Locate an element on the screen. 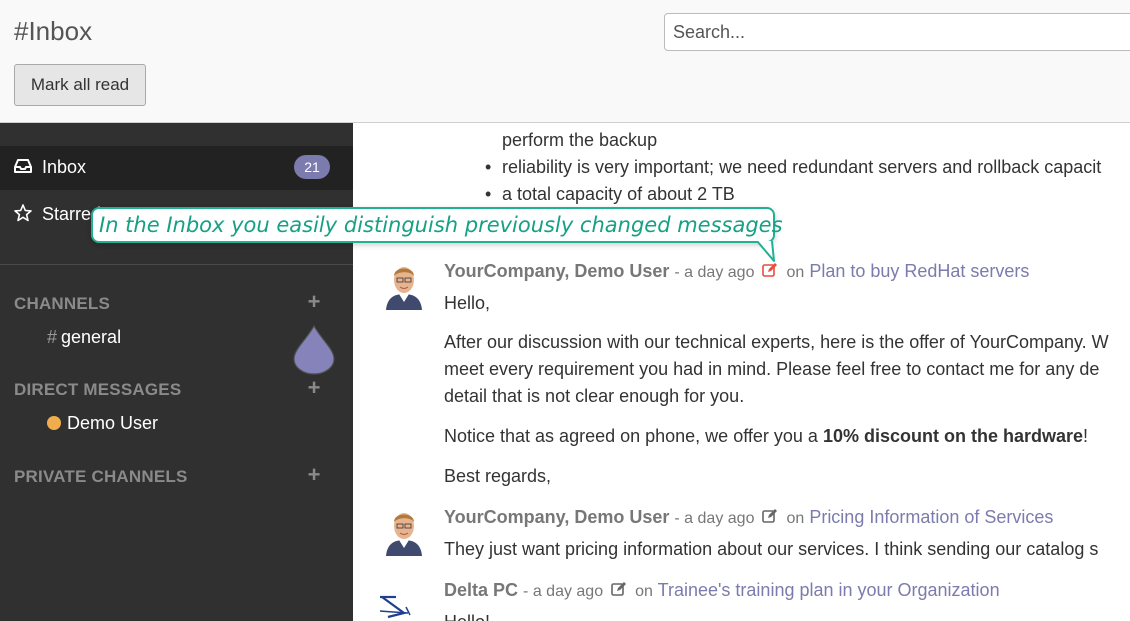 This screenshot has width=1130, height=621. edited-icon is located at coordinates (770, 270).